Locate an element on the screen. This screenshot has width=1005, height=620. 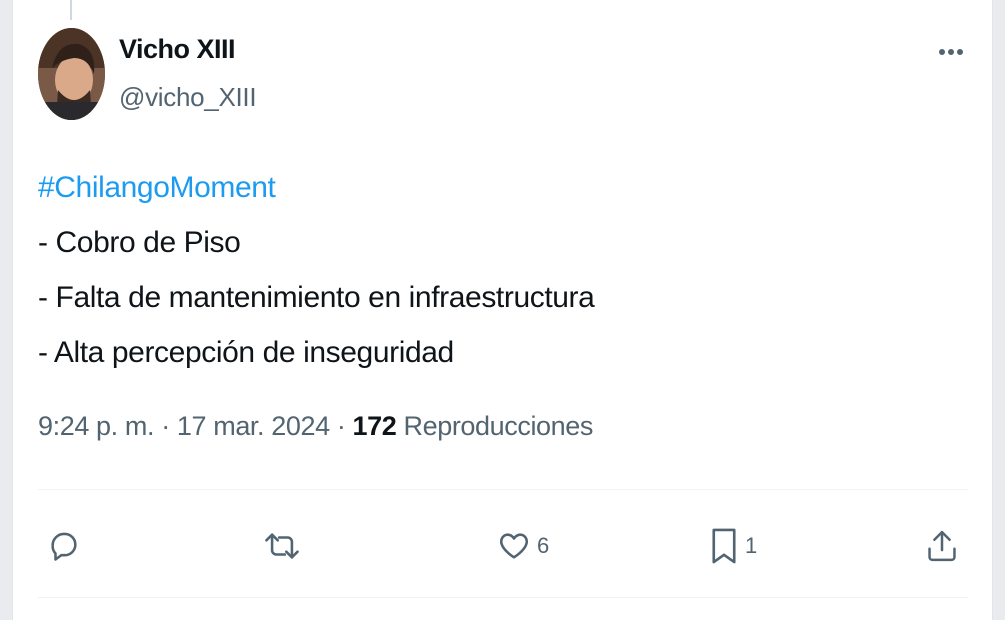
avatar is located at coordinates (71, 74).